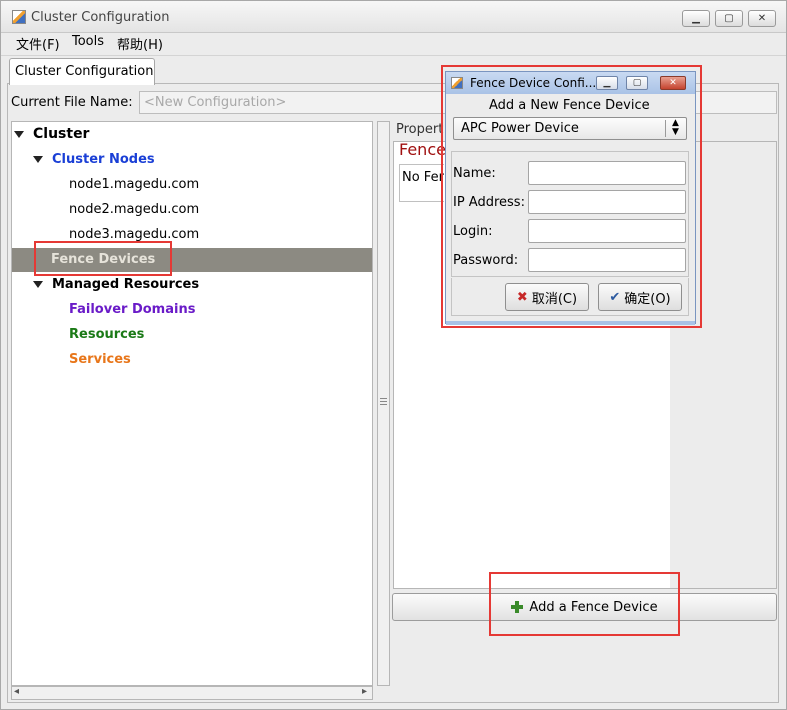  Describe the element at coordinates (607, 173) in the screenshot. I see `name-input` at that location.